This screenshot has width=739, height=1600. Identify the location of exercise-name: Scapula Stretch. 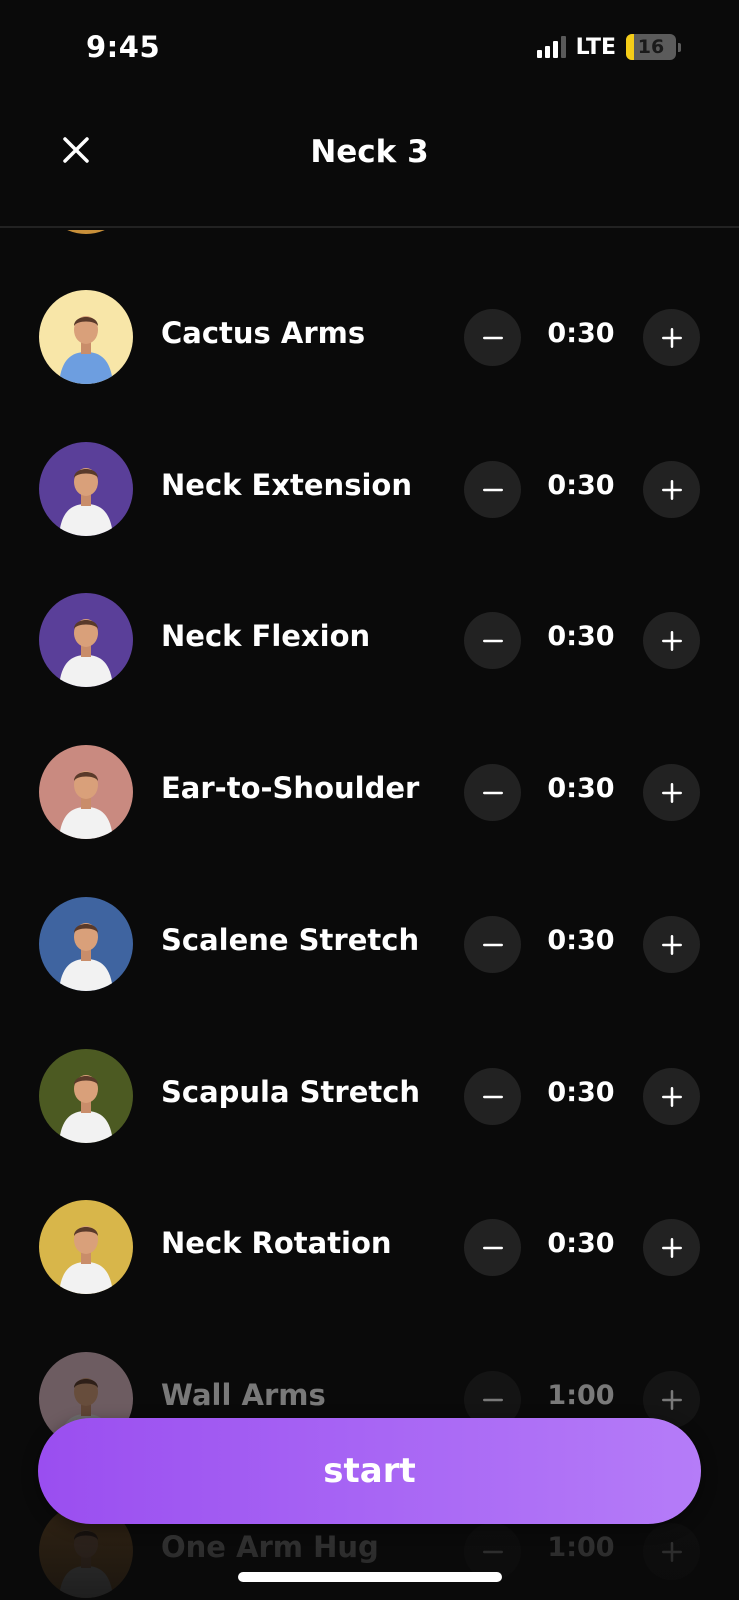
(291, 1092).